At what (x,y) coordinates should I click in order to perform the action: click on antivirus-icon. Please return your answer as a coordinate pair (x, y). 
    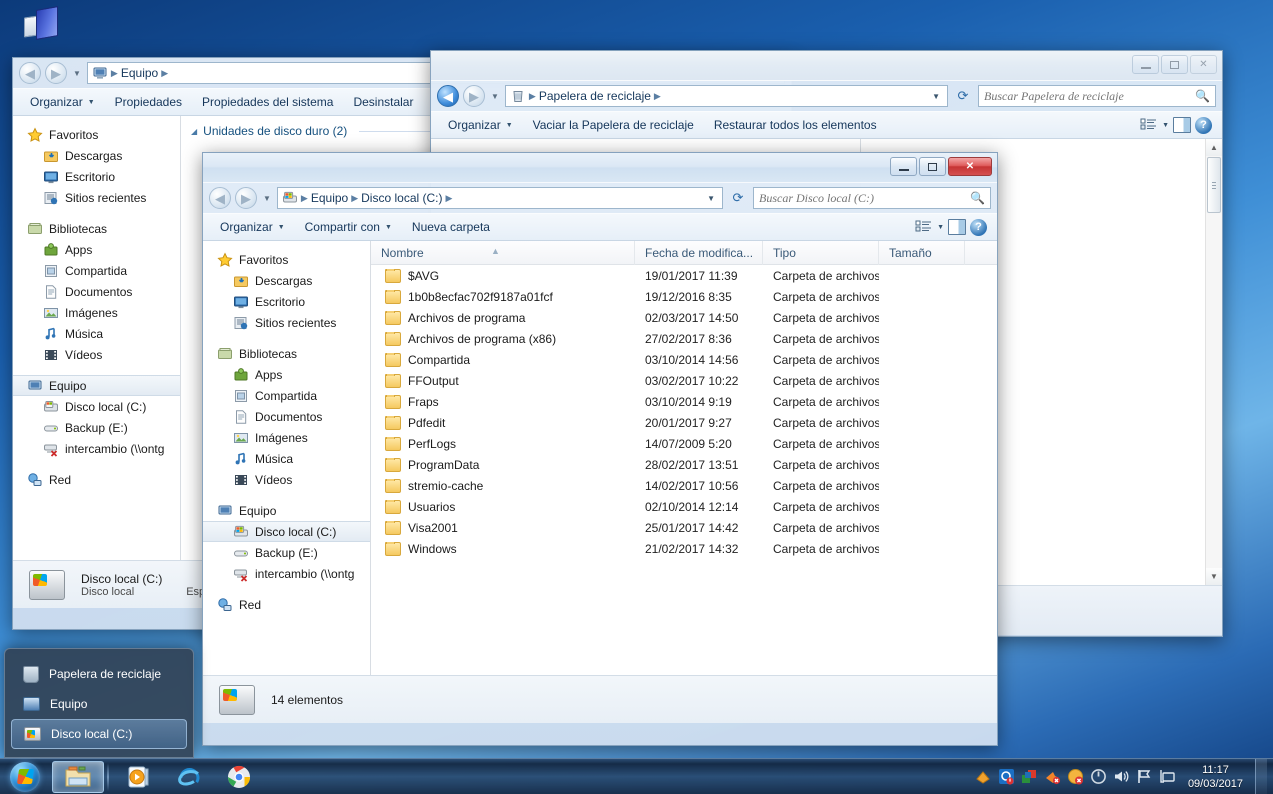
    Looking at the image, I should click on (1029, 776).